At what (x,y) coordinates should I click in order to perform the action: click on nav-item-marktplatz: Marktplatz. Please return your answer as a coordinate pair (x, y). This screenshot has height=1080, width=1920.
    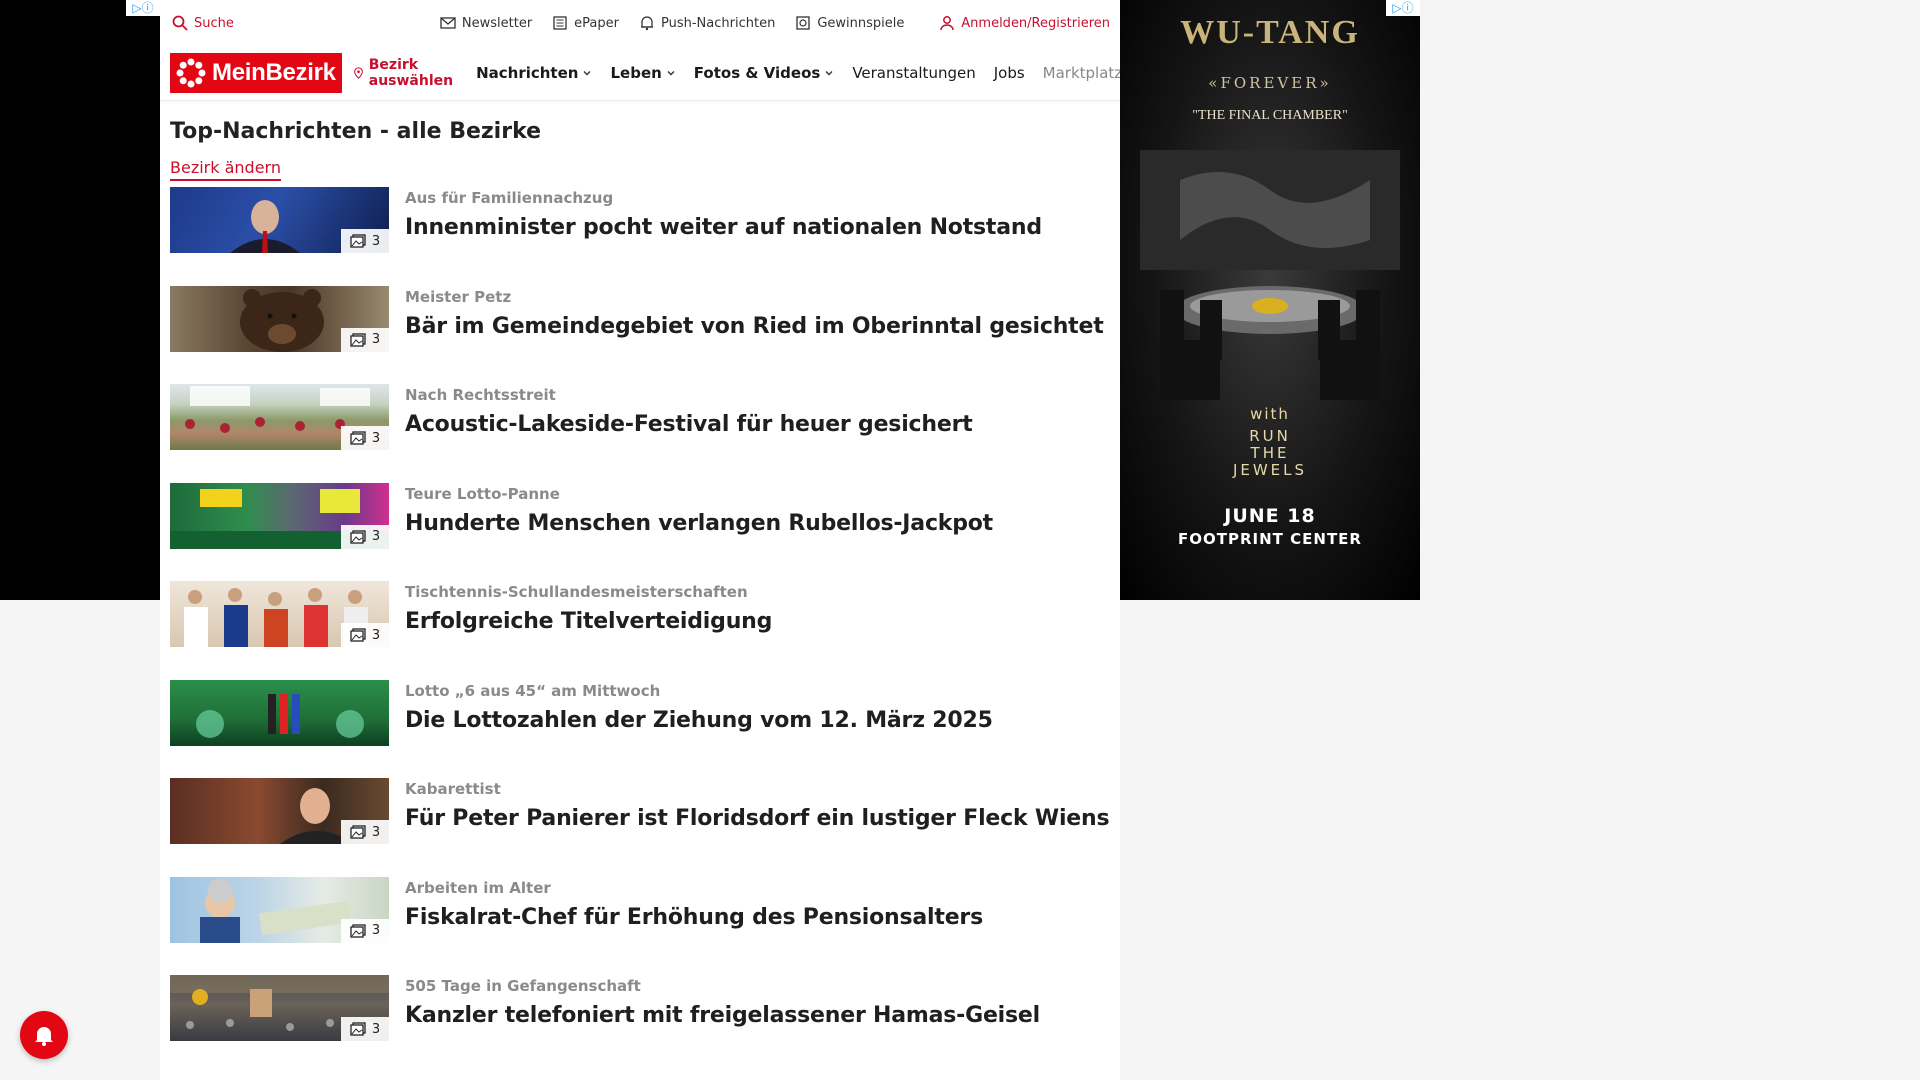
    Looking at the image, I should click on (1083, 73).